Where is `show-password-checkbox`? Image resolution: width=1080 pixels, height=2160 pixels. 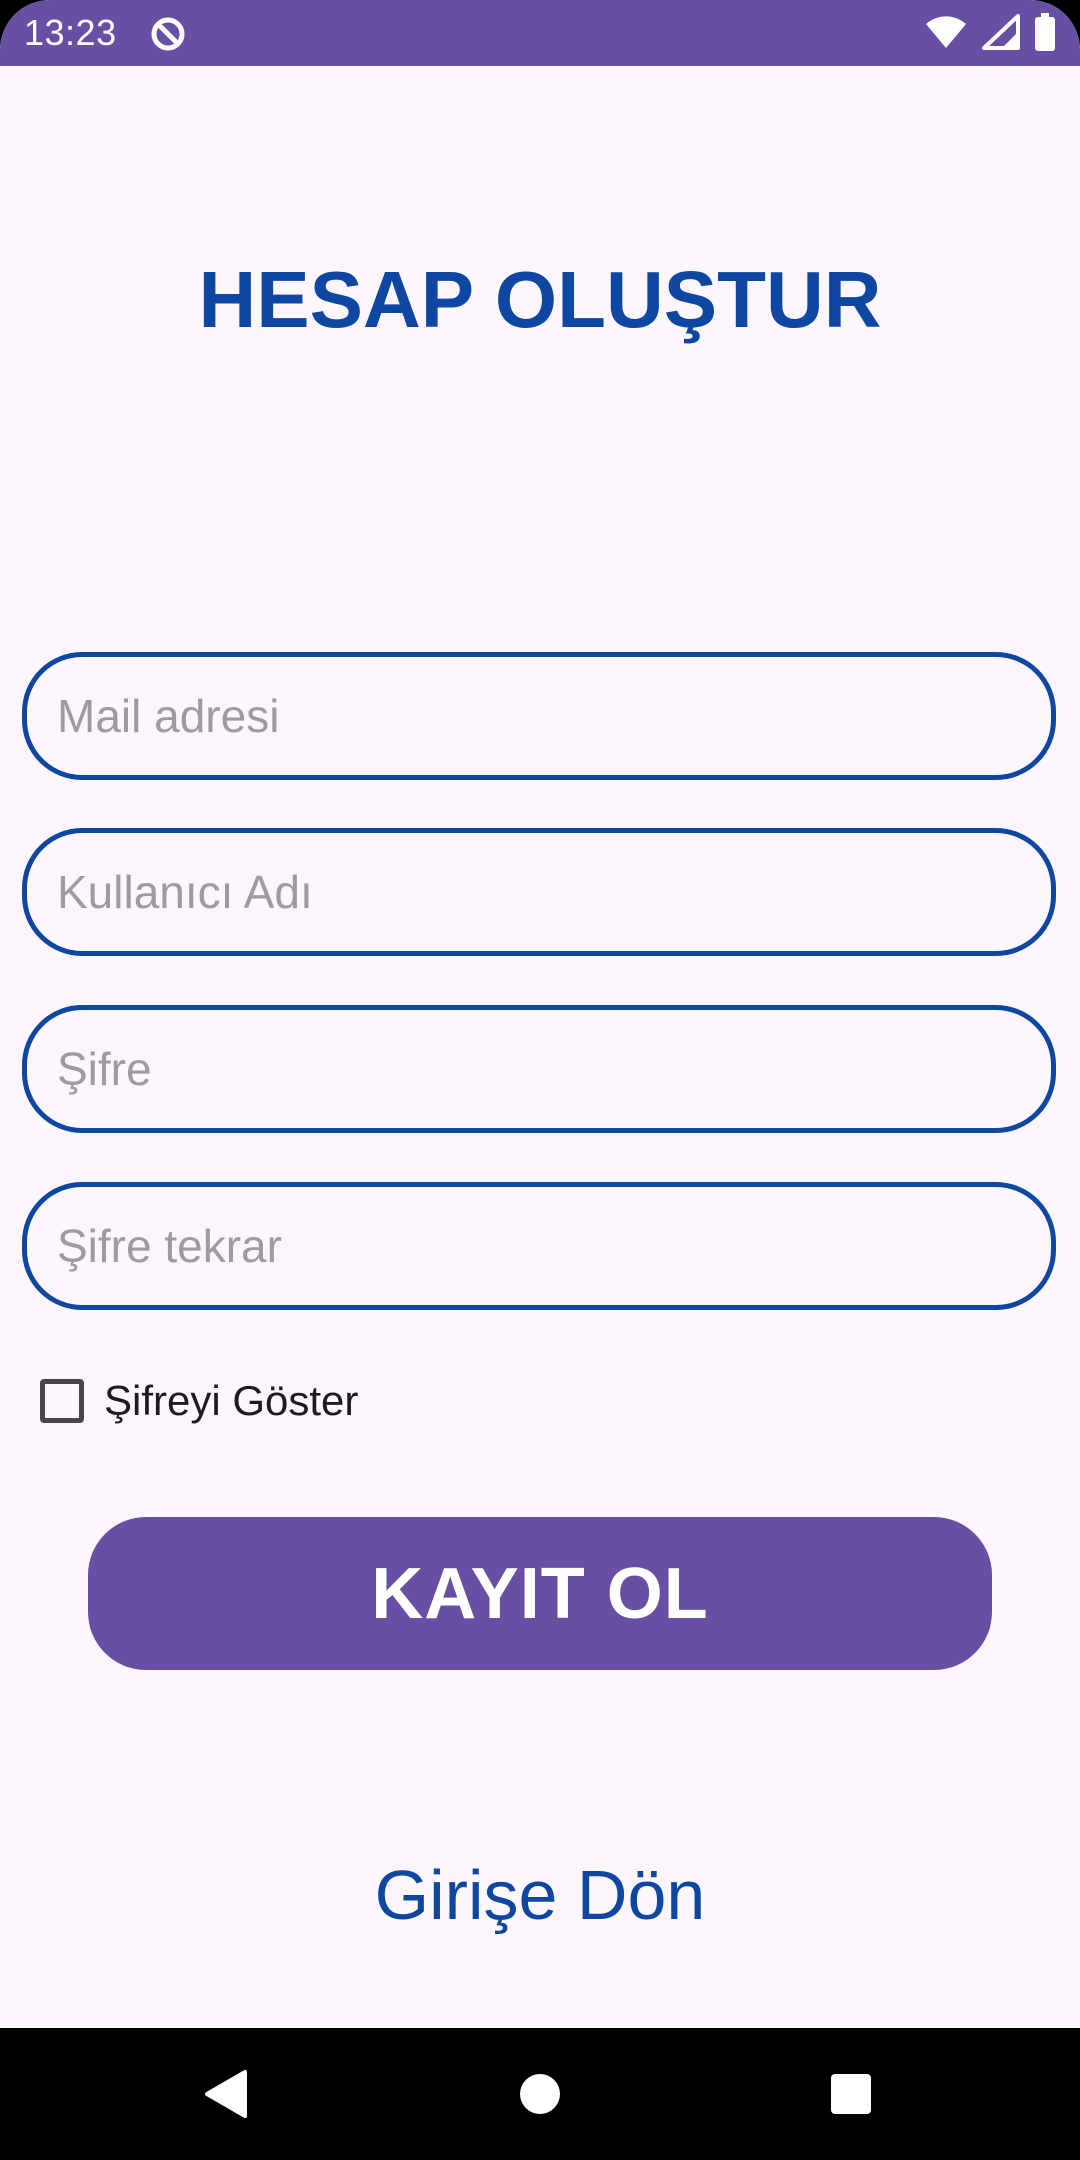
show-password-checkbox is located at coordinates (62, 1401).